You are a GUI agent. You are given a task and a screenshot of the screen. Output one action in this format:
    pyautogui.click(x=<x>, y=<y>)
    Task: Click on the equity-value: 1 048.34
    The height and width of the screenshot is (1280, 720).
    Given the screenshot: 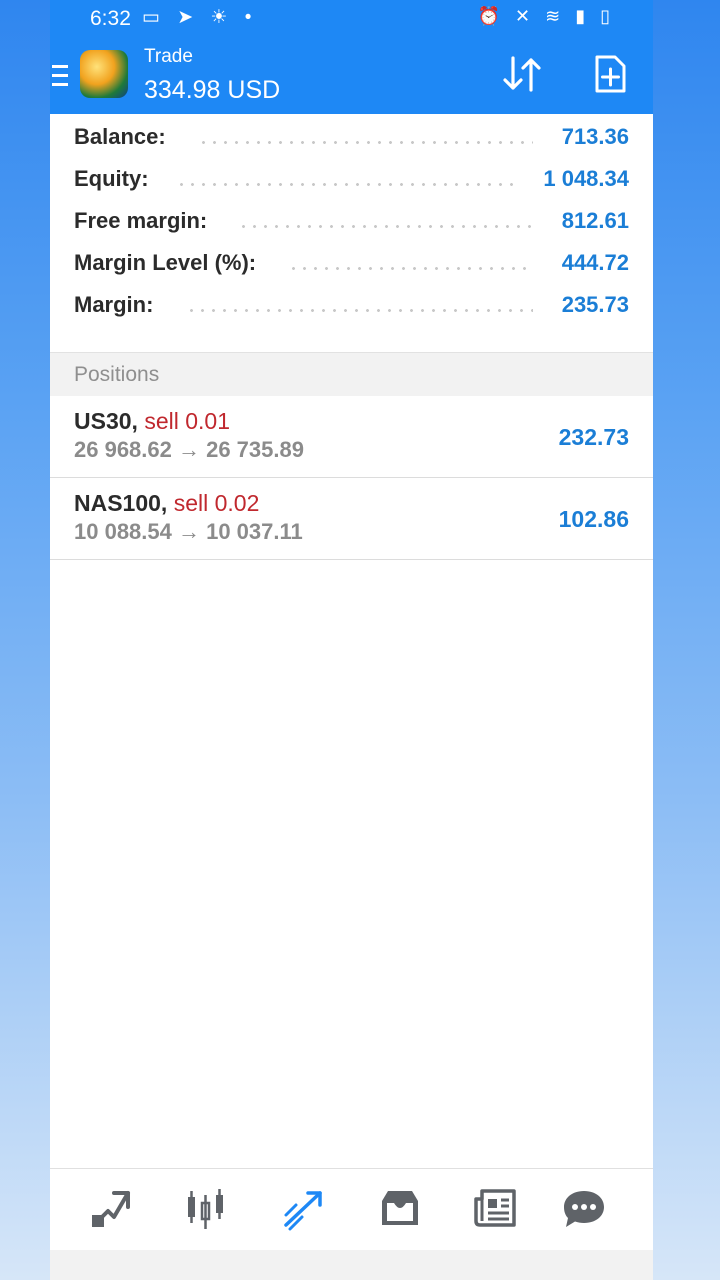 What is the action you would take?
    pyautogui.click(x=586, y=178)
    